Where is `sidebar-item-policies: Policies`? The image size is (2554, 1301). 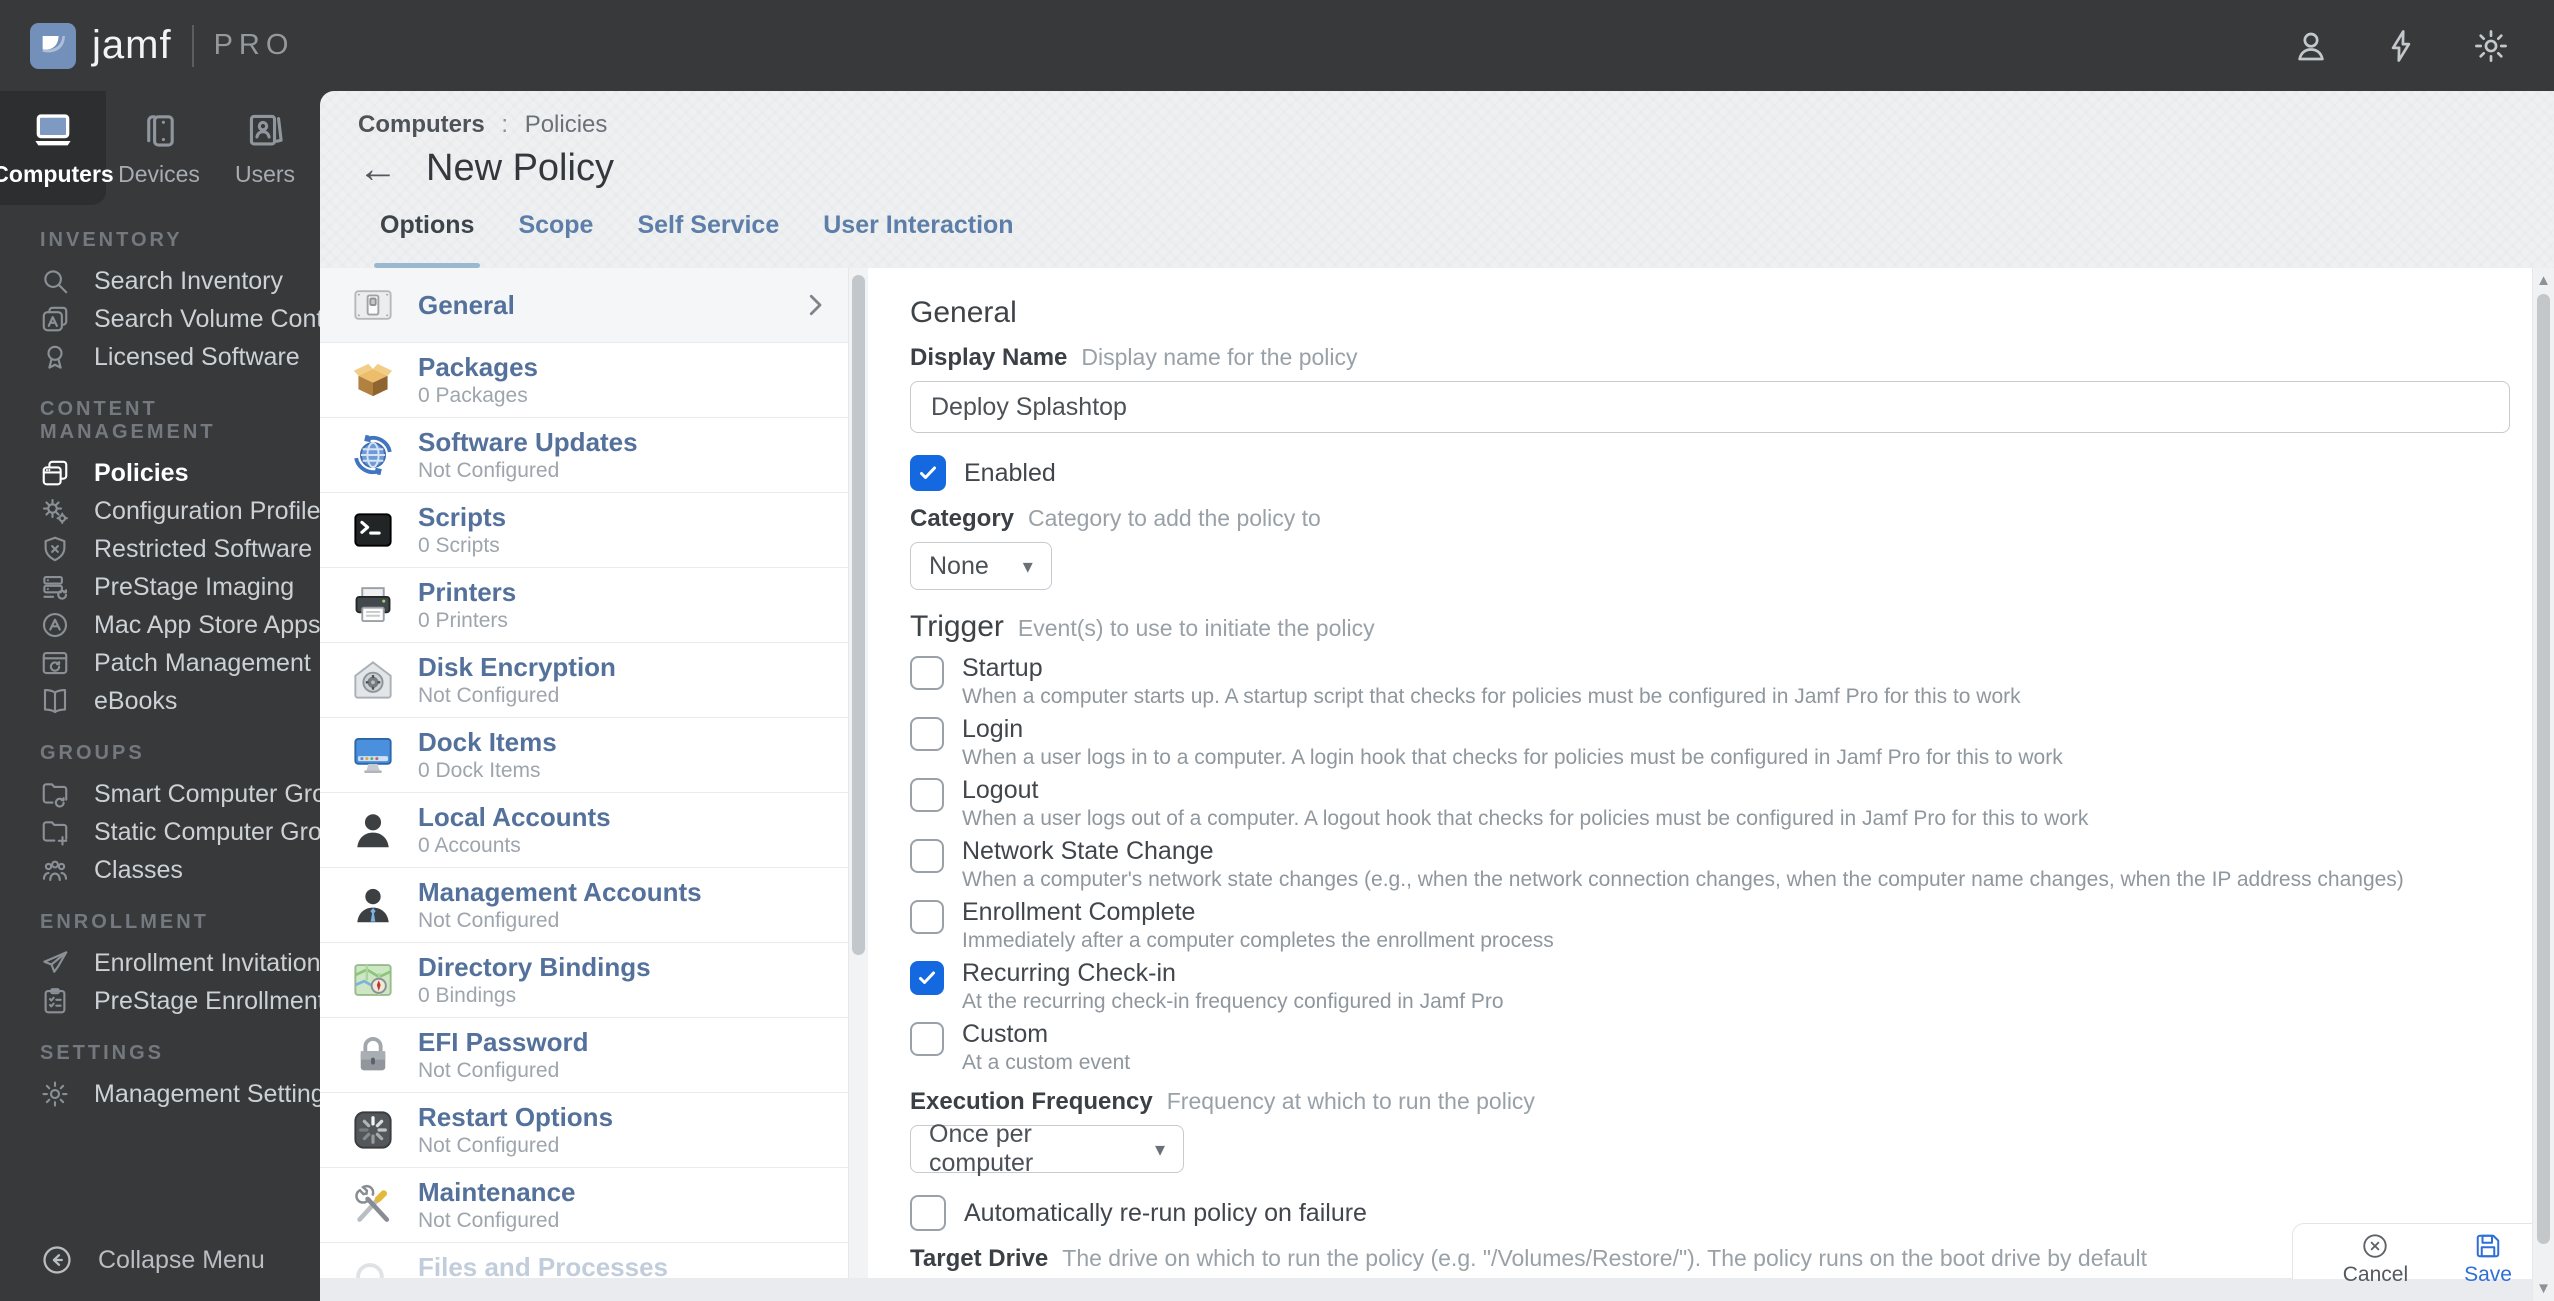
sidebar-item-policies: Policies is located at coordinates (160, 473).